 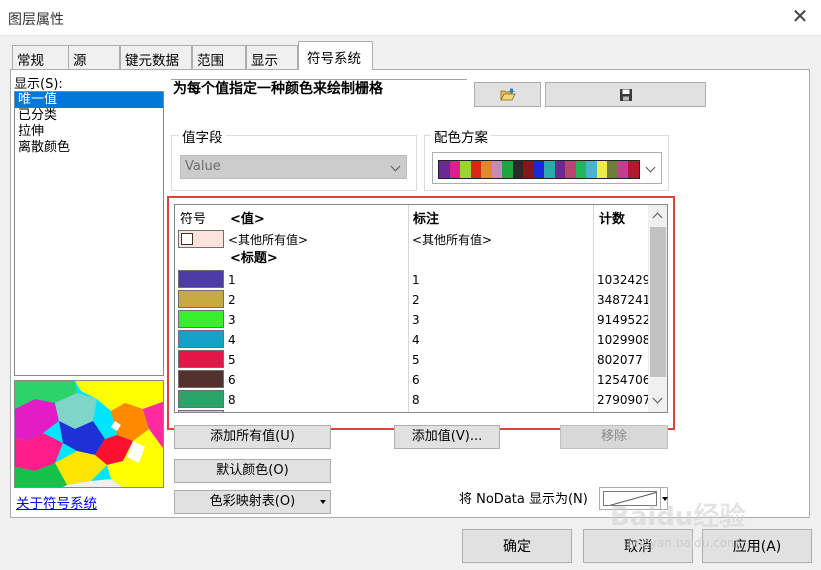 I want to click on ok-button: 确定, so click(x=517, y=546).